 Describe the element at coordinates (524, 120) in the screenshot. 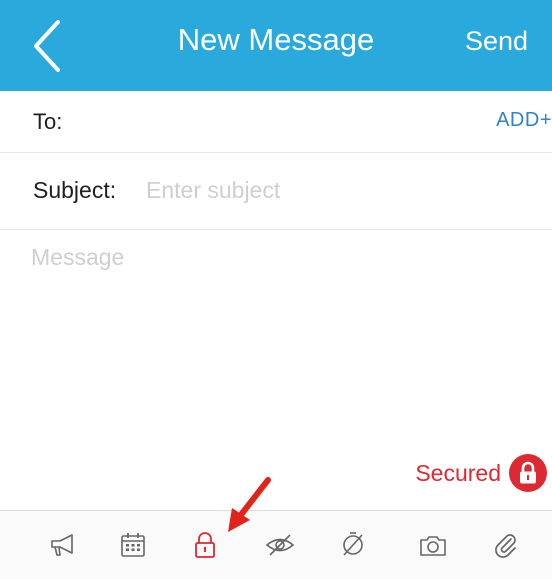

I see `add-recipient-button: ADD+` at that location.